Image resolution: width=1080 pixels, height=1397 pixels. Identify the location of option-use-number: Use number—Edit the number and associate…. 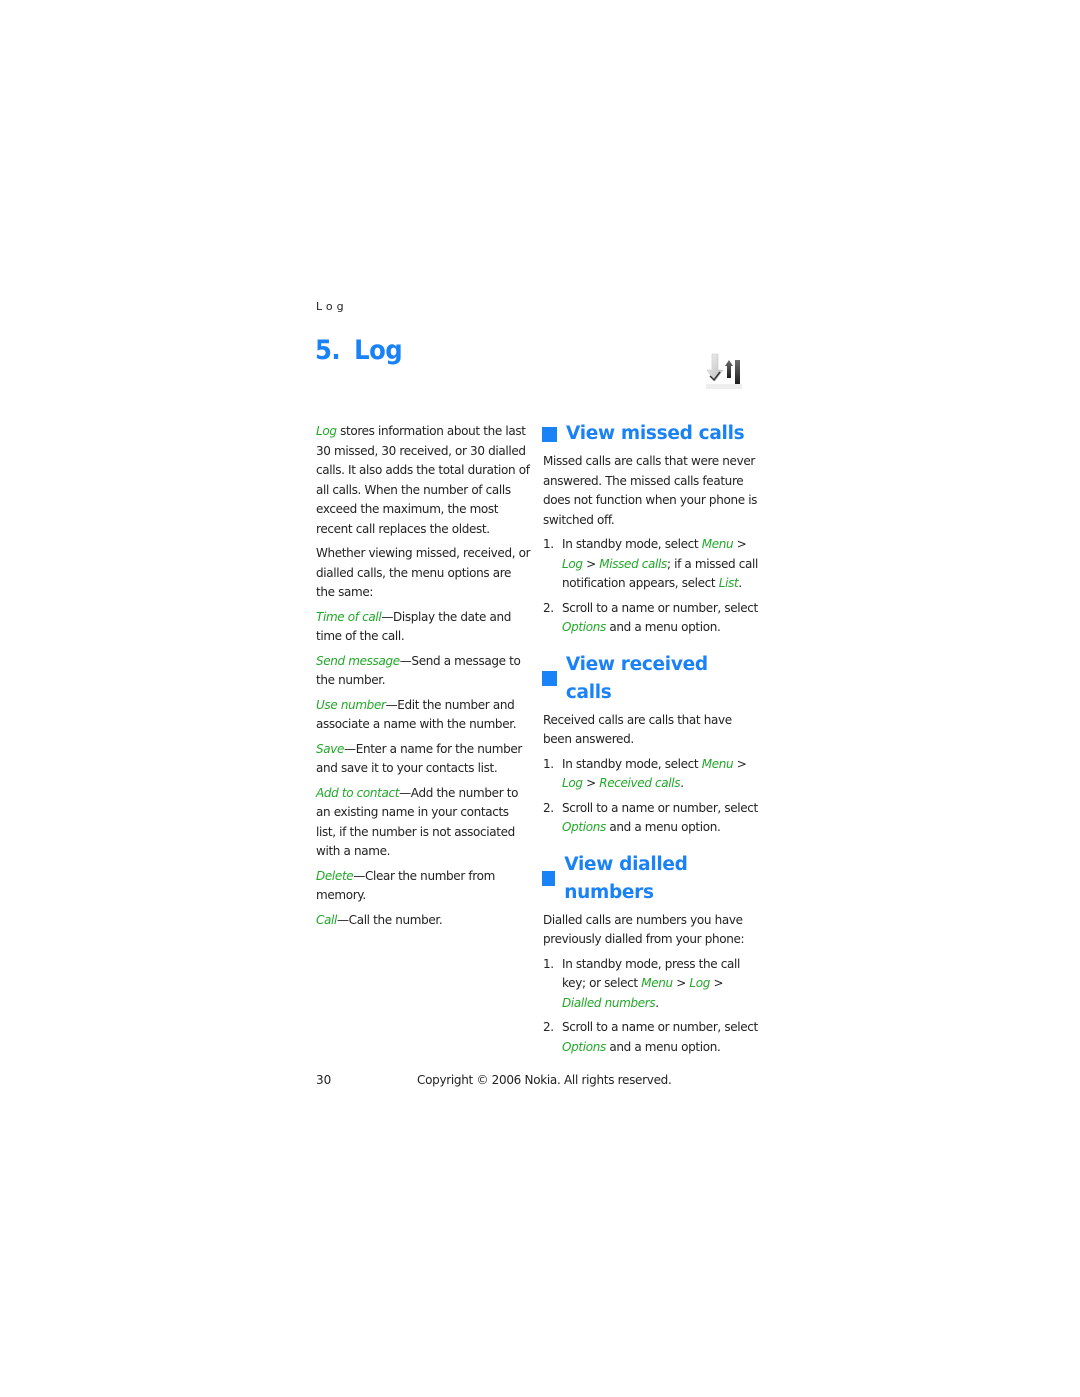
(416, 714).